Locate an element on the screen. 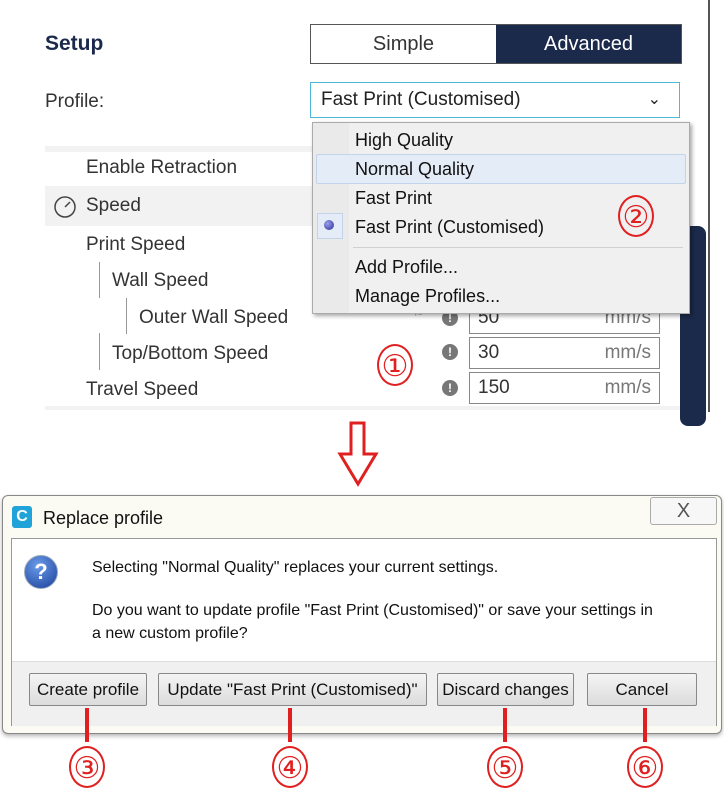 Image resolution: width=724 pixels, height=790 pixels. menu-item-fast-print-customised: Fast Print (Customised) is located at coordinates (449, 227).